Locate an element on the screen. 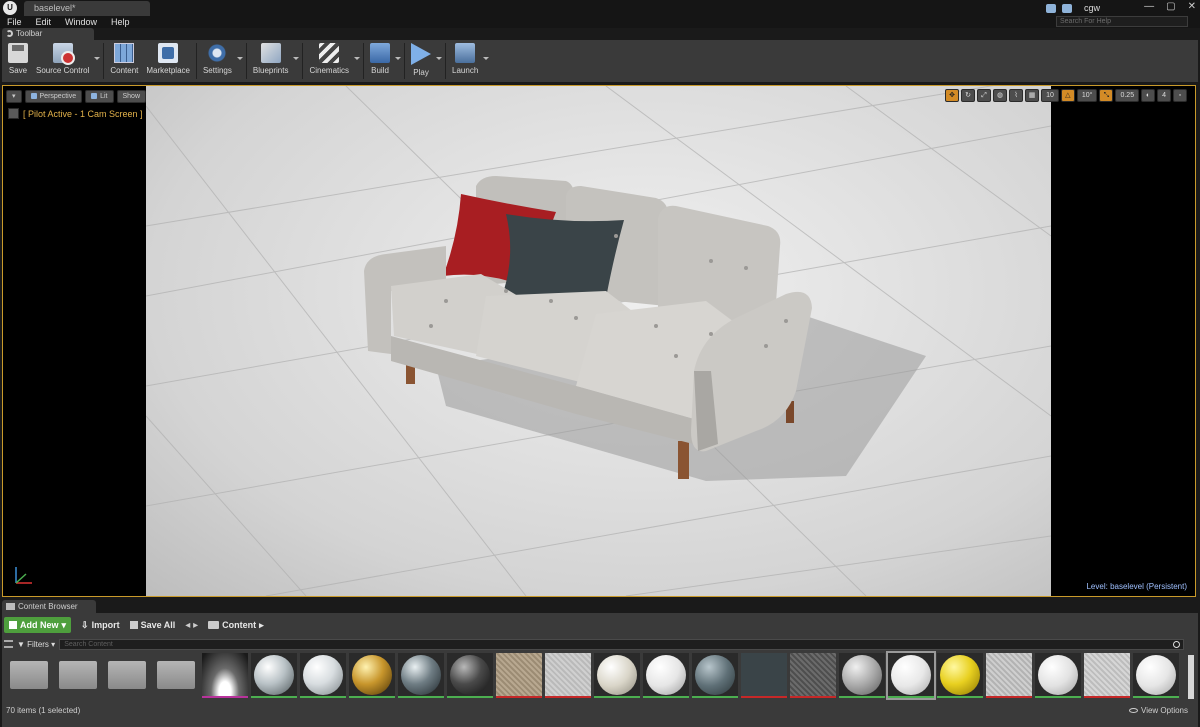  level-document-tab: baselevel* is located at coordinates (87, 8).